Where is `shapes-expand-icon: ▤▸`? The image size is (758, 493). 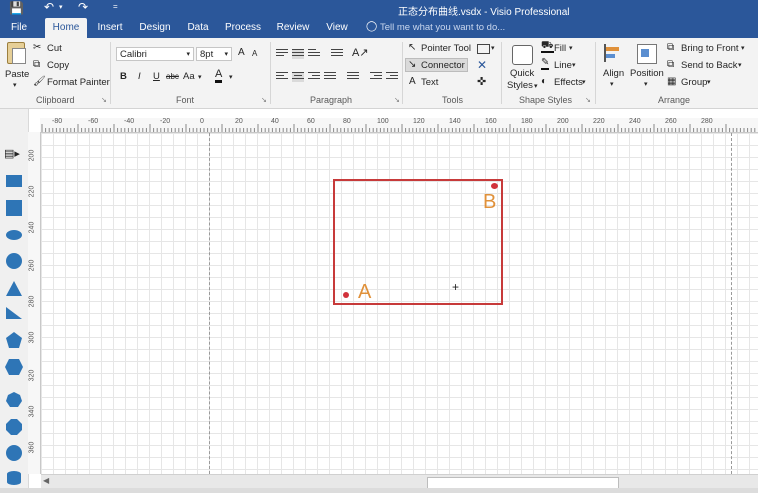
shapes-expand-icon: ▤▸ is located at coordinates (12, 153).